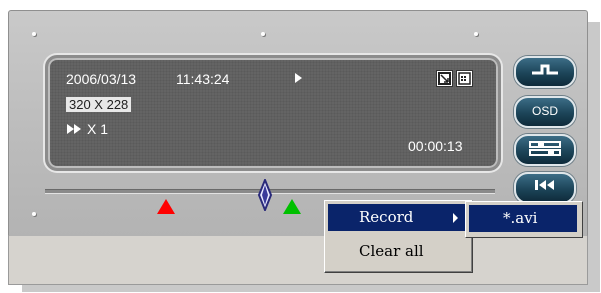  What do you see at coordinates (292, 206) in the screenshot?
I see `end-marker` at bounding box center [292, 206].